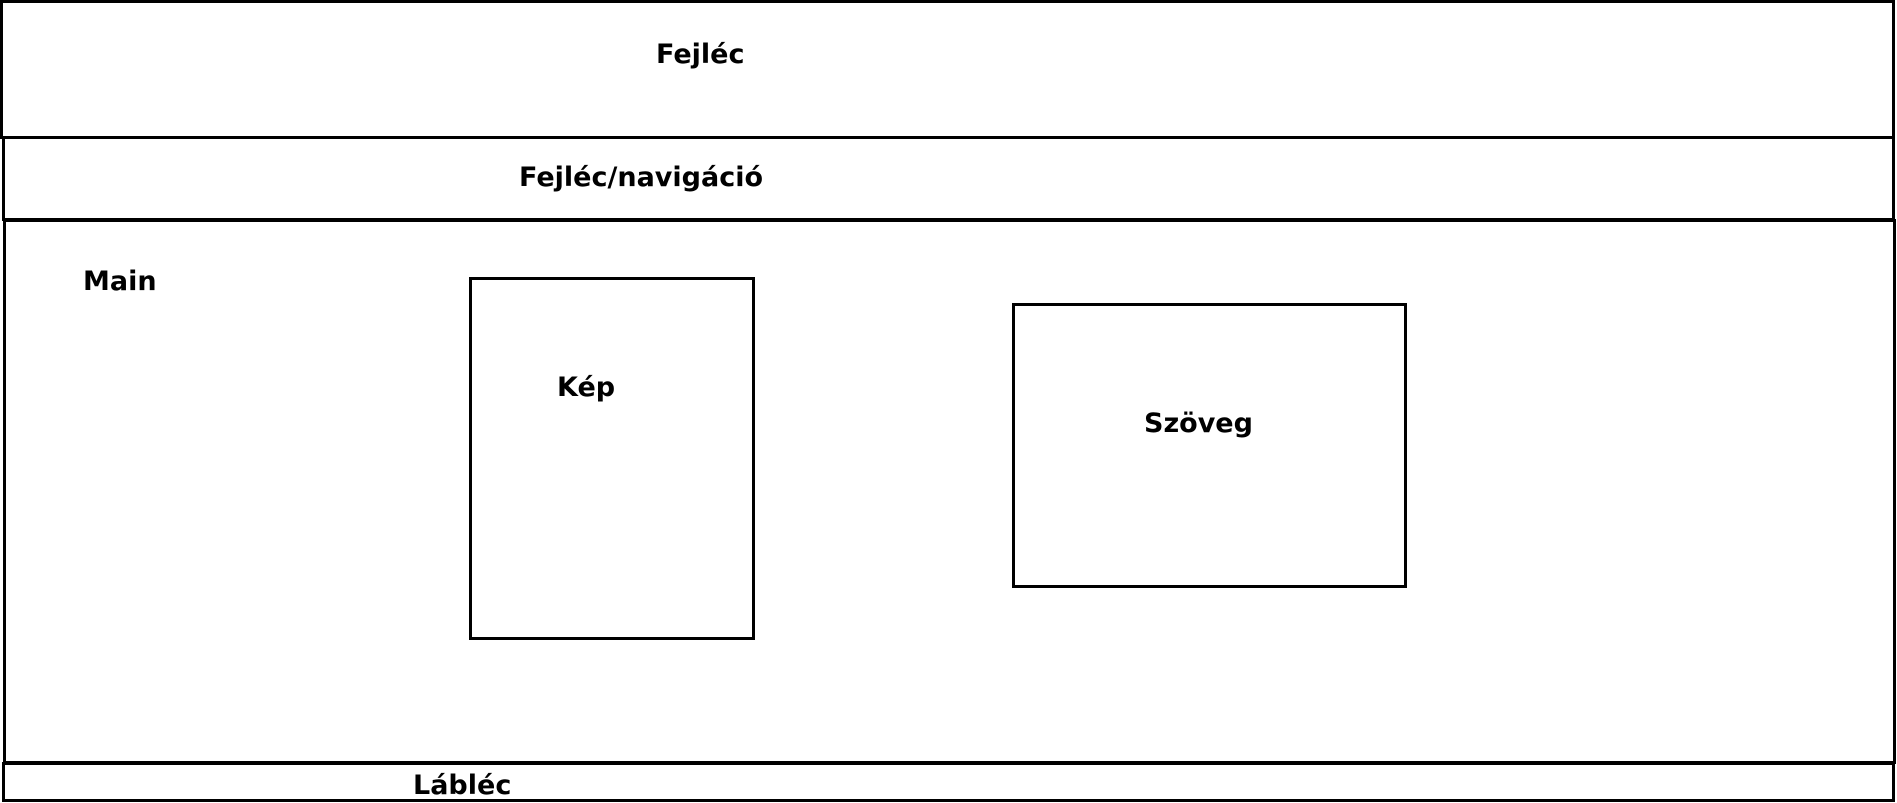 The image size is (1897, 803). What do you see at coordinates (948, 178) in the screenshot?
I see `nav-section` at bounding box center [948, 178].